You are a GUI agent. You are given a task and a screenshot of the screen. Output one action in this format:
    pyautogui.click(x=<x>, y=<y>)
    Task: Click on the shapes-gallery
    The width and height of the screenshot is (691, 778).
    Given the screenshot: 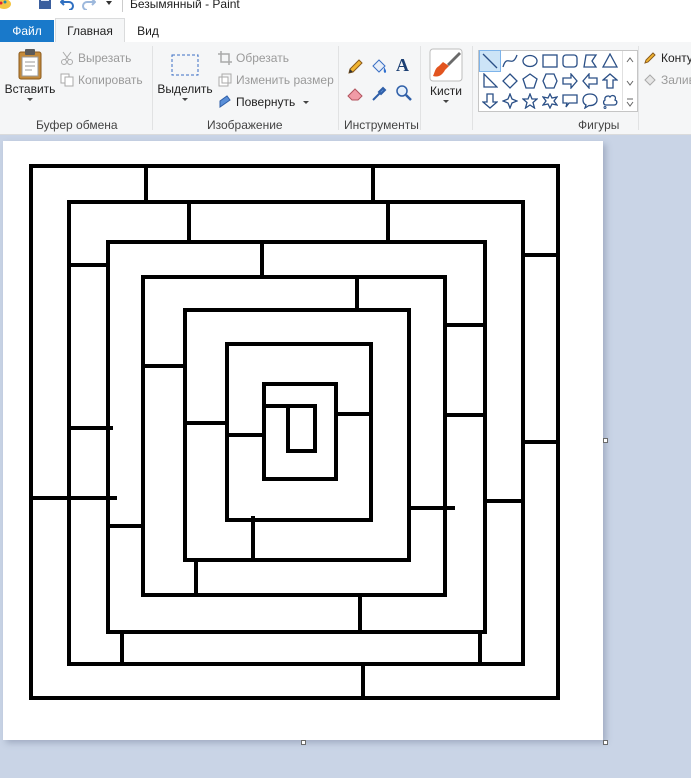 What is the action you would take?
    pyautogui.click(x=558, y=81)
    